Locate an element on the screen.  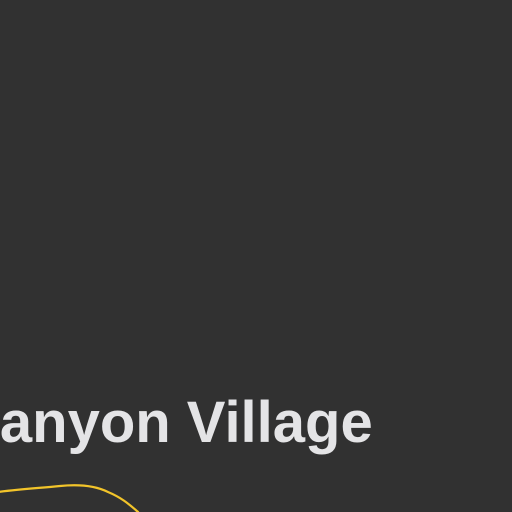
place-label: Canyon Village is located at coordinates (186, 422).